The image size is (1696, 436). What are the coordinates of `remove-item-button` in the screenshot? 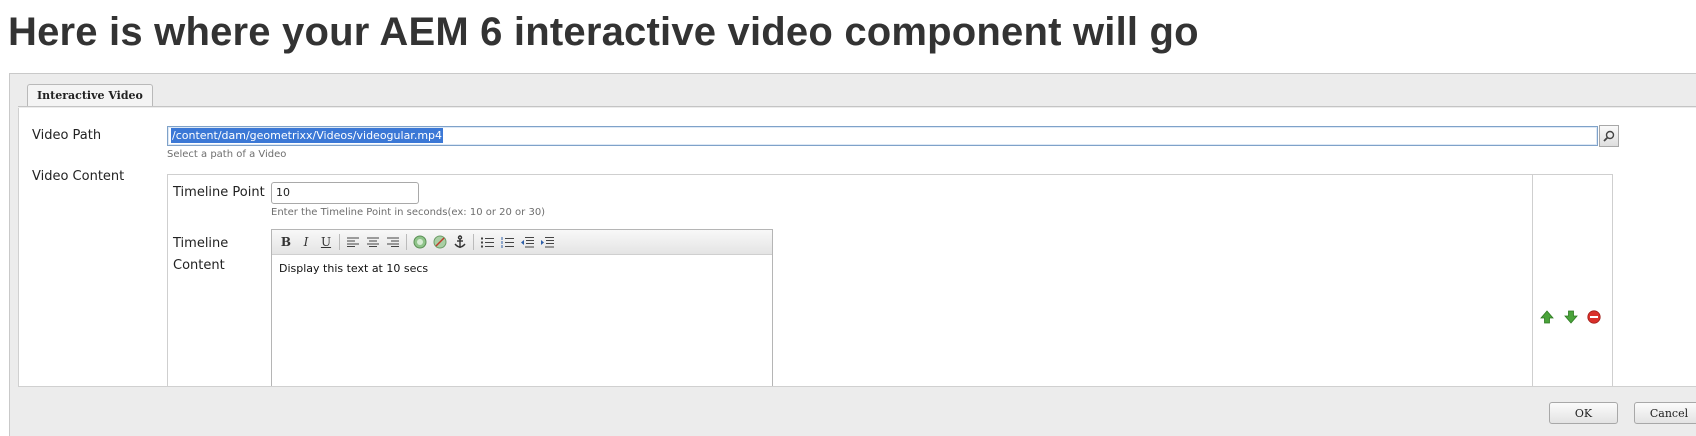 It's located at (1594, 317).